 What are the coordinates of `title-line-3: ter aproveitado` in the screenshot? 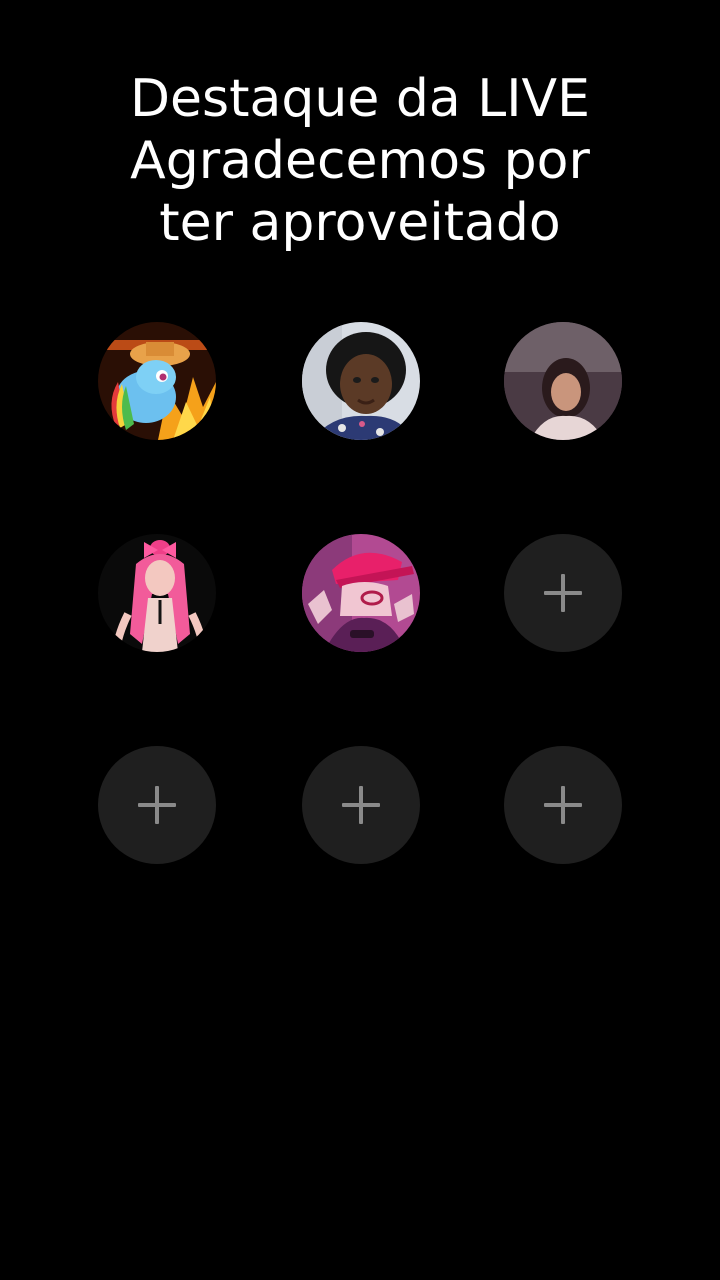 It's located at (360, 223).